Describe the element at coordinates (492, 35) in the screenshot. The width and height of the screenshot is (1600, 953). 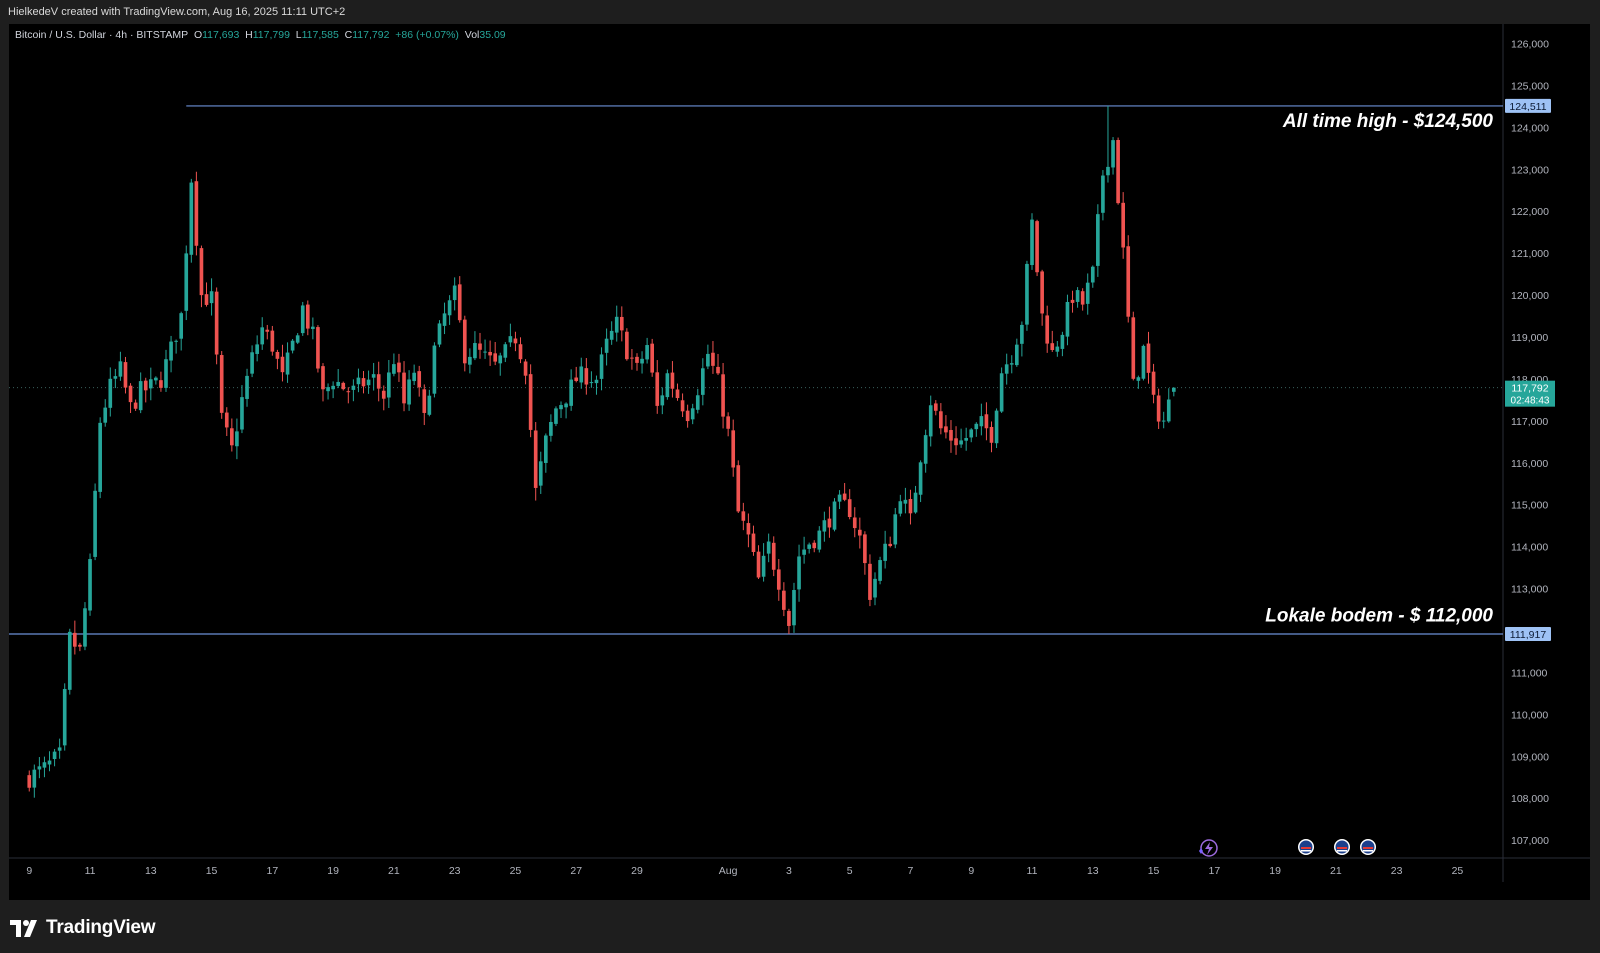
I see `legend-vol-value: 35.09` at that location.